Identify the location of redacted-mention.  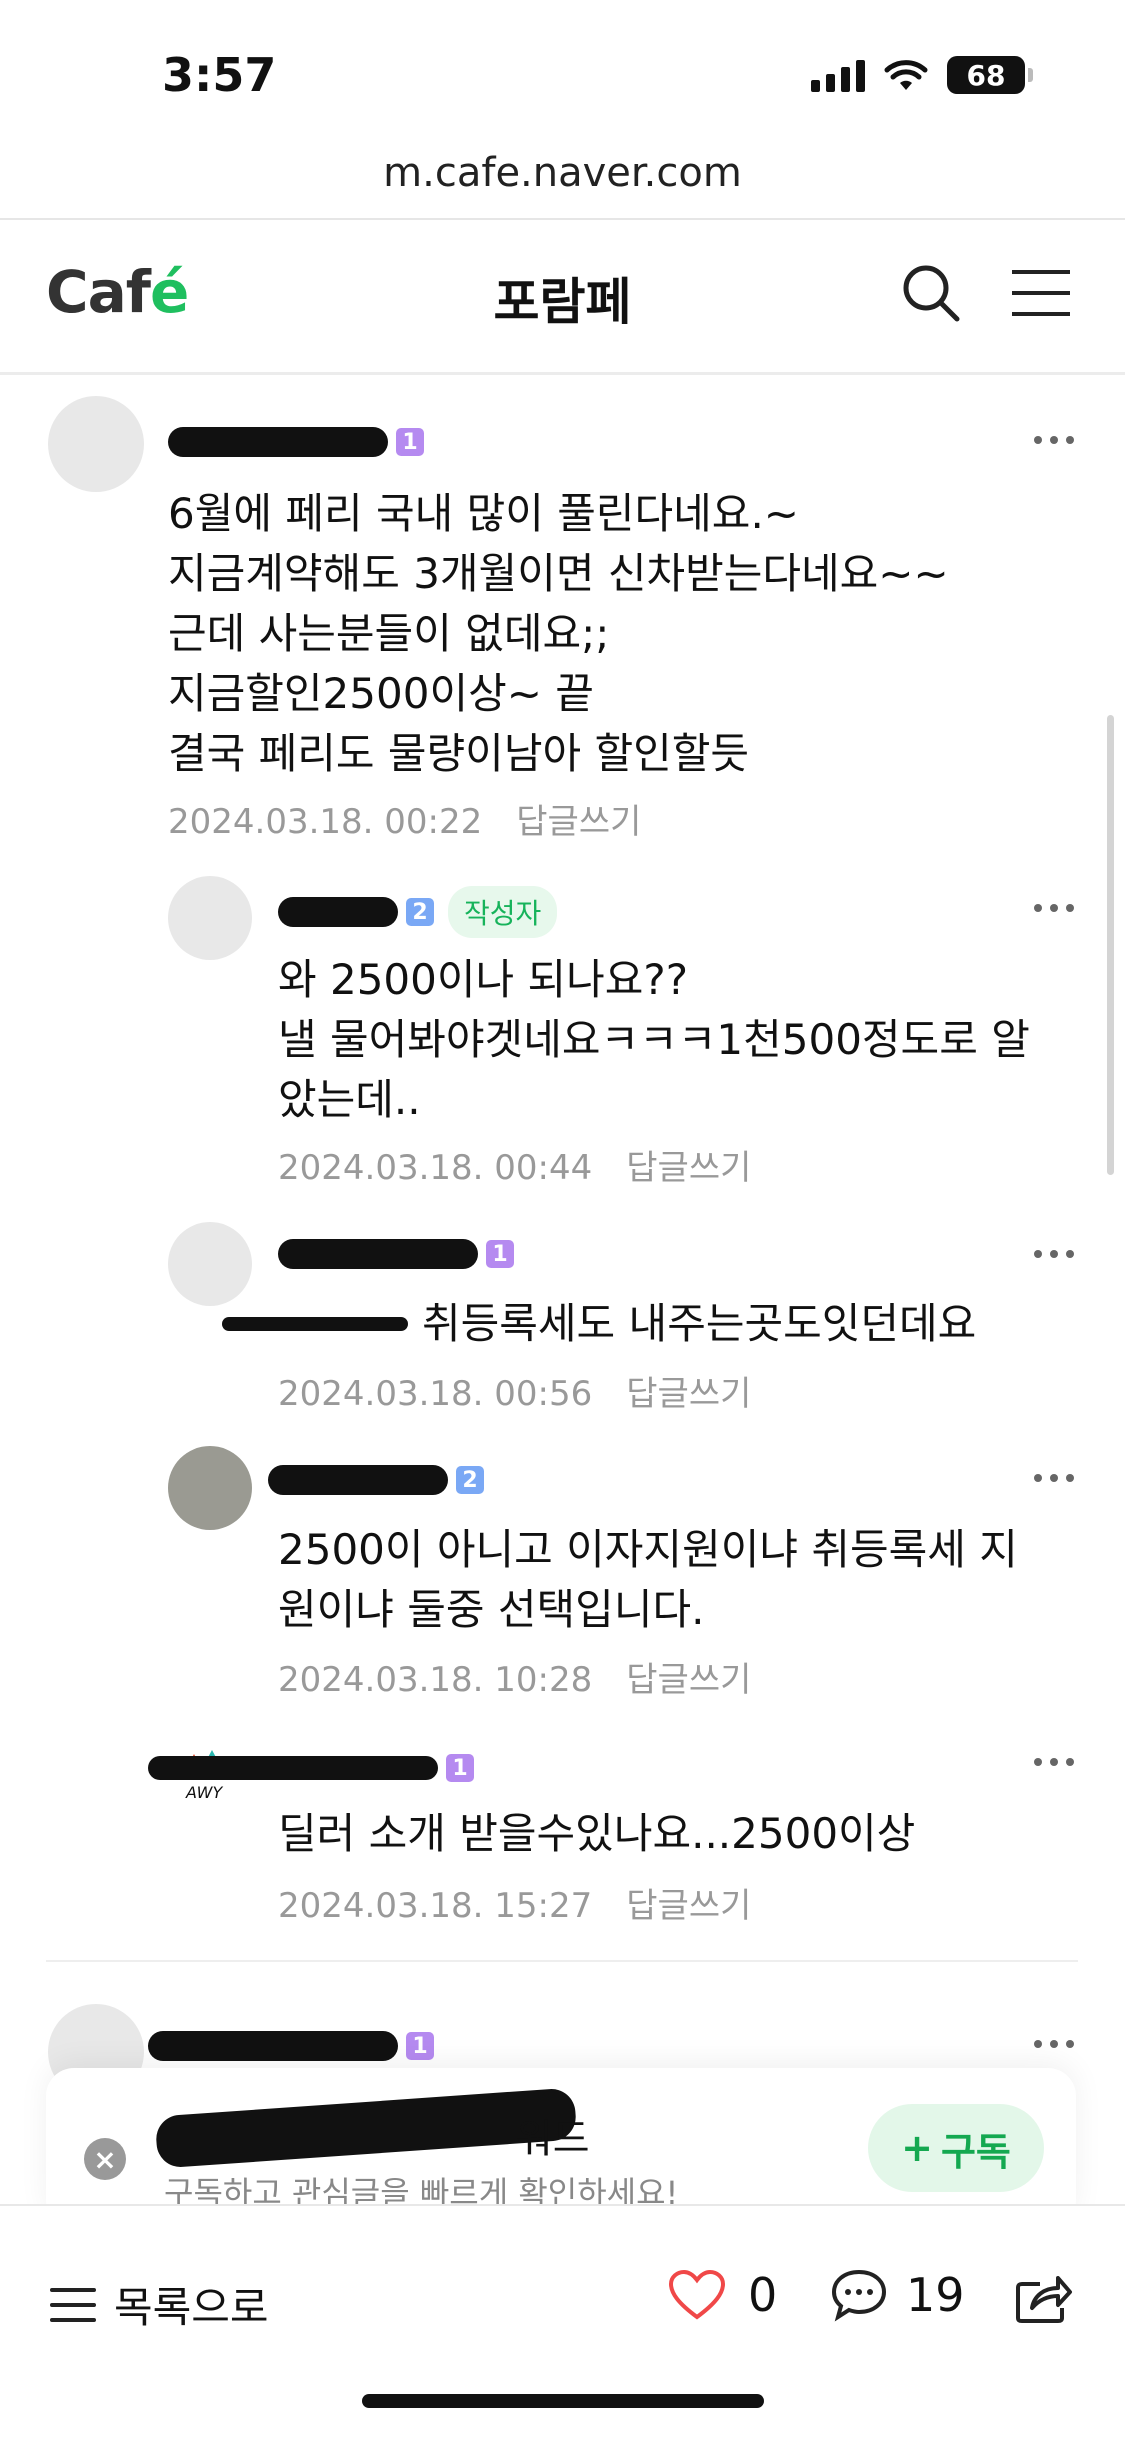
(315, 1324).